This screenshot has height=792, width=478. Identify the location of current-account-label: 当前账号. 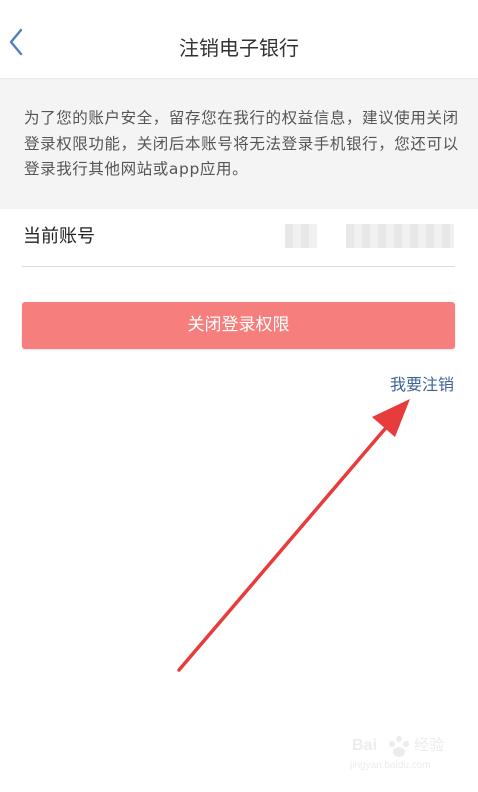
(59, 236).